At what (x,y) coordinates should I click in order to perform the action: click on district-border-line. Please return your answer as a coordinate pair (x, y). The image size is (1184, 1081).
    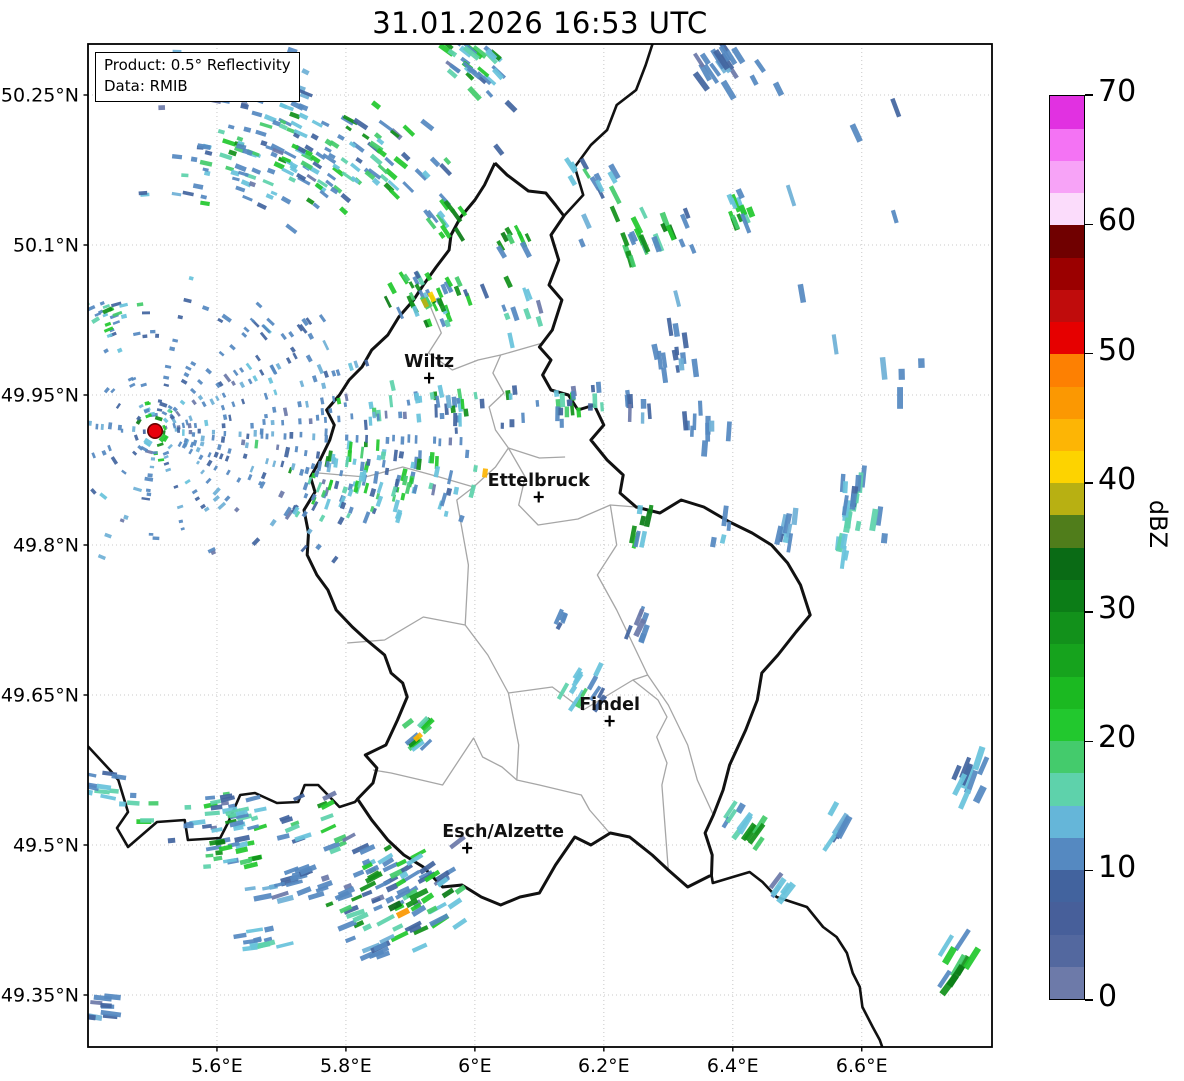
    Looking at the image, I should click on (488, 633).